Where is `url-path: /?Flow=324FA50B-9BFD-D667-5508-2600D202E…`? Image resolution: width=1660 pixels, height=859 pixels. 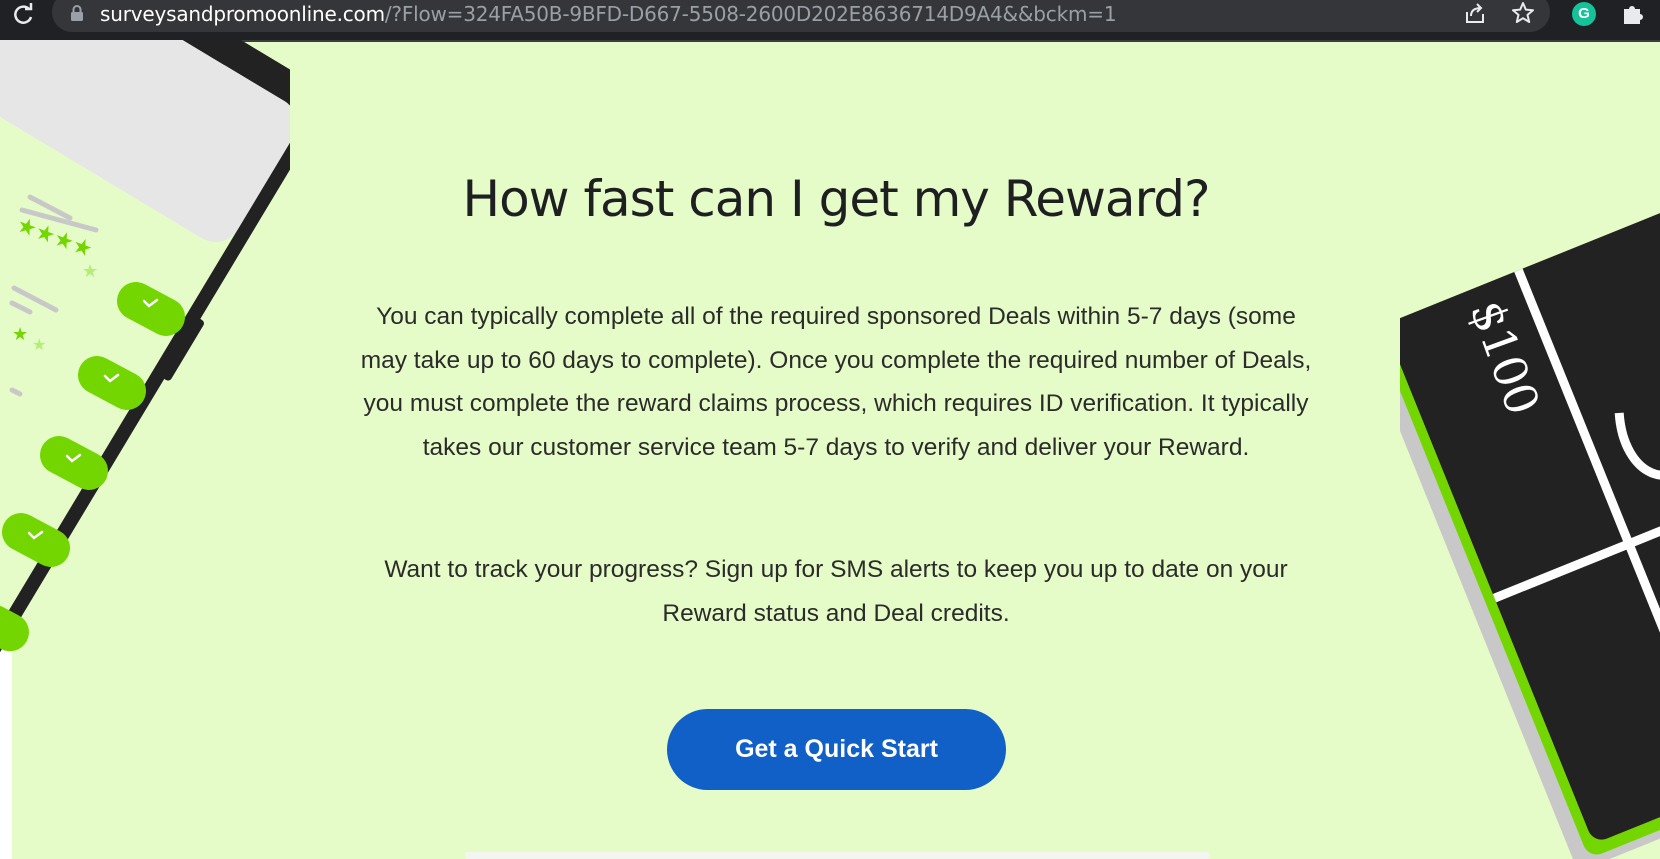
url-path: /?Flow=324FA50B-9BFD-D667-5508-2600D202E… is located at coordinates (750, 14).